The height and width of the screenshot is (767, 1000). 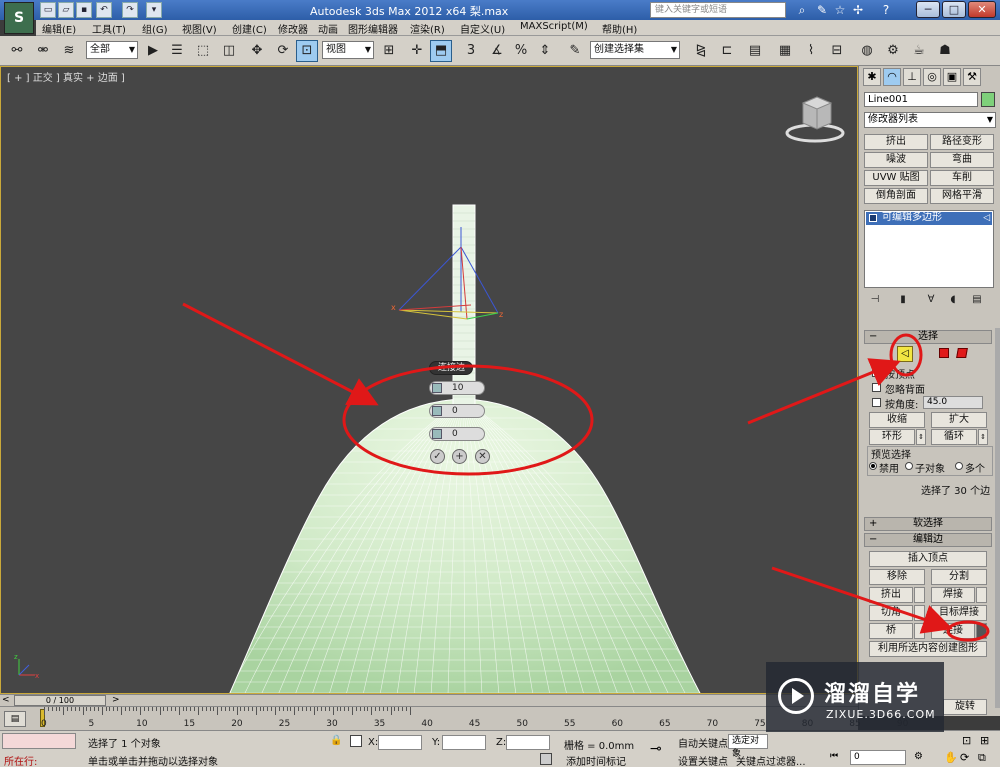 What do you see at coordinates (811, 51) in the screenshot?
I see `curve-editor-icon: ⌇` at bounding box center [811, 51].